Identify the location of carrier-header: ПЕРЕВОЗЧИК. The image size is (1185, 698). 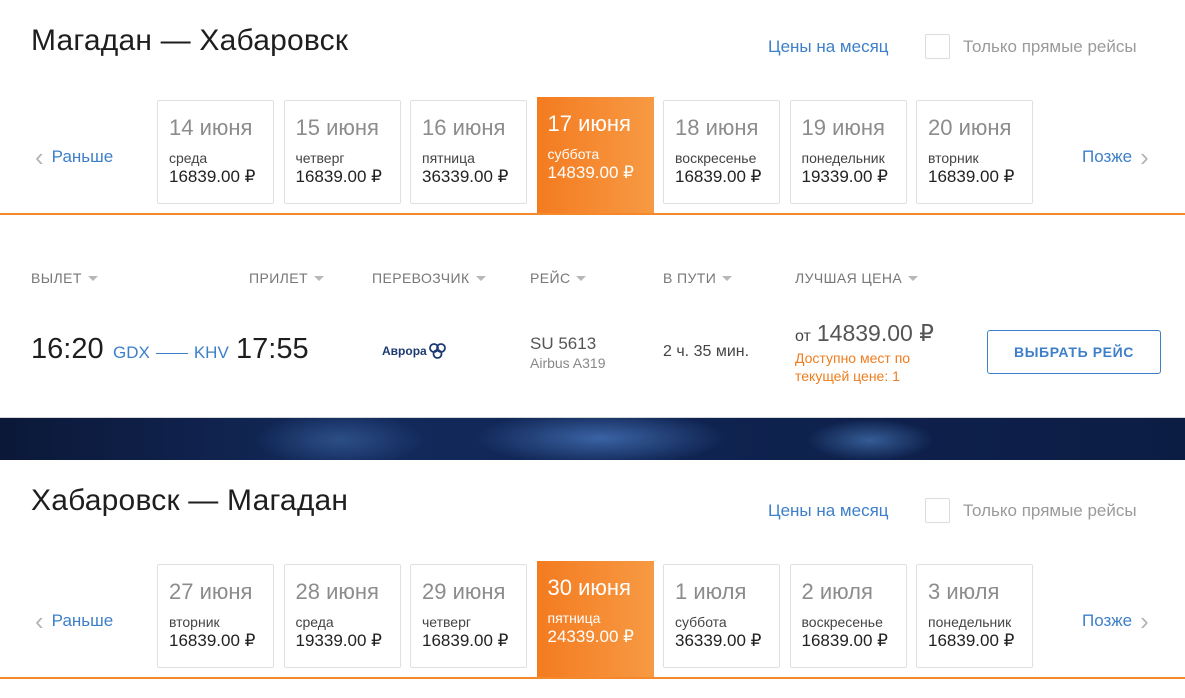
(421, 278).